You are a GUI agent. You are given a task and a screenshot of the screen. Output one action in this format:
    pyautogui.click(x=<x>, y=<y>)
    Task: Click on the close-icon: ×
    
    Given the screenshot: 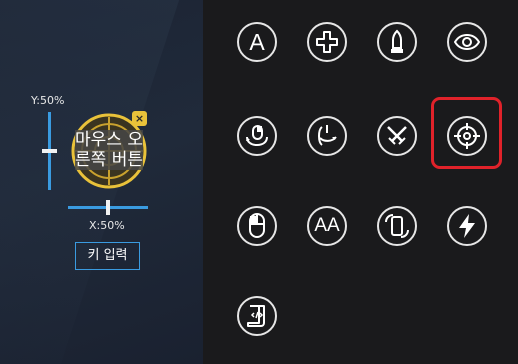 What is the action you would take?
    pyautogui.click(x=139, y=118)
    